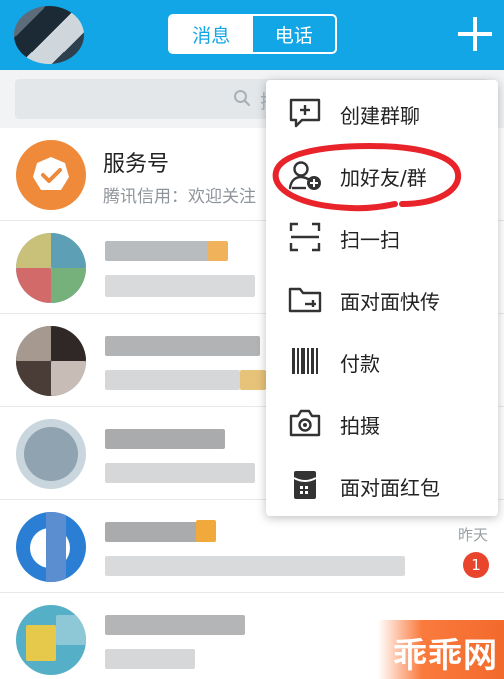 This screenshot has width=504, height=679. I want to click on service-account-title: 服务号, so click(136, 164).